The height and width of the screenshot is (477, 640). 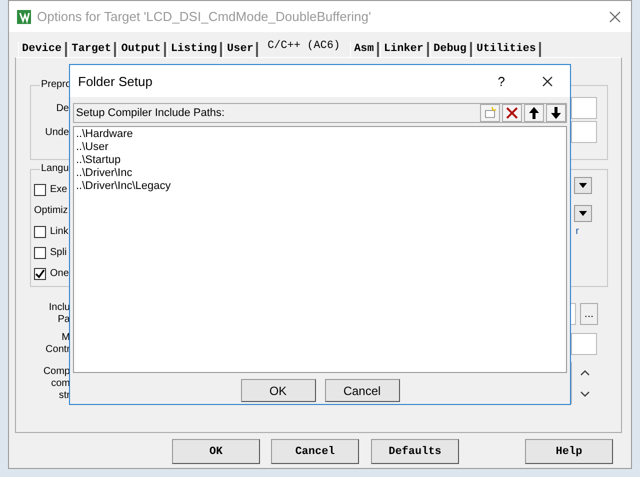 What do you see at coordinates (364, 49) in the screenshot?
I see `tab: Asm` at bounding box center [364, 49].